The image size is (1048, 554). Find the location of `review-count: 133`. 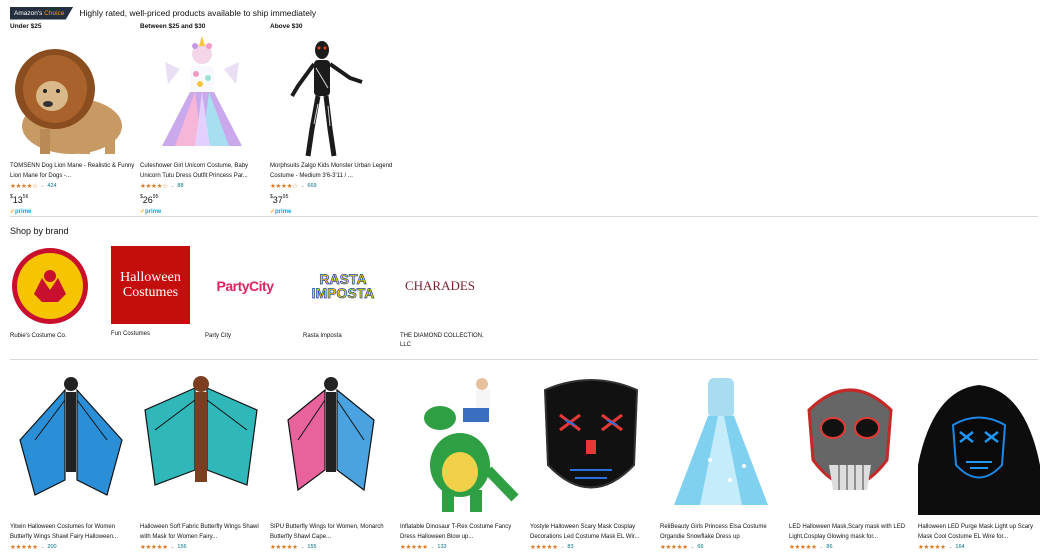

review-count: 133 is located at coordinates (441, 547).